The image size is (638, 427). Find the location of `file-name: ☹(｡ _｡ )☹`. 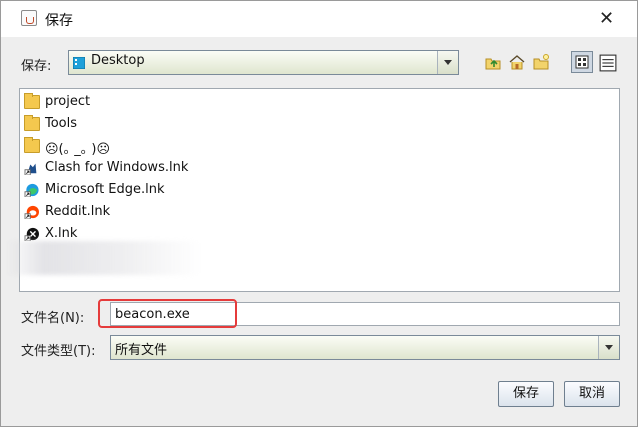

file-name: ☹(｡ _｡ )☹ is located at coordinates (78, 149).